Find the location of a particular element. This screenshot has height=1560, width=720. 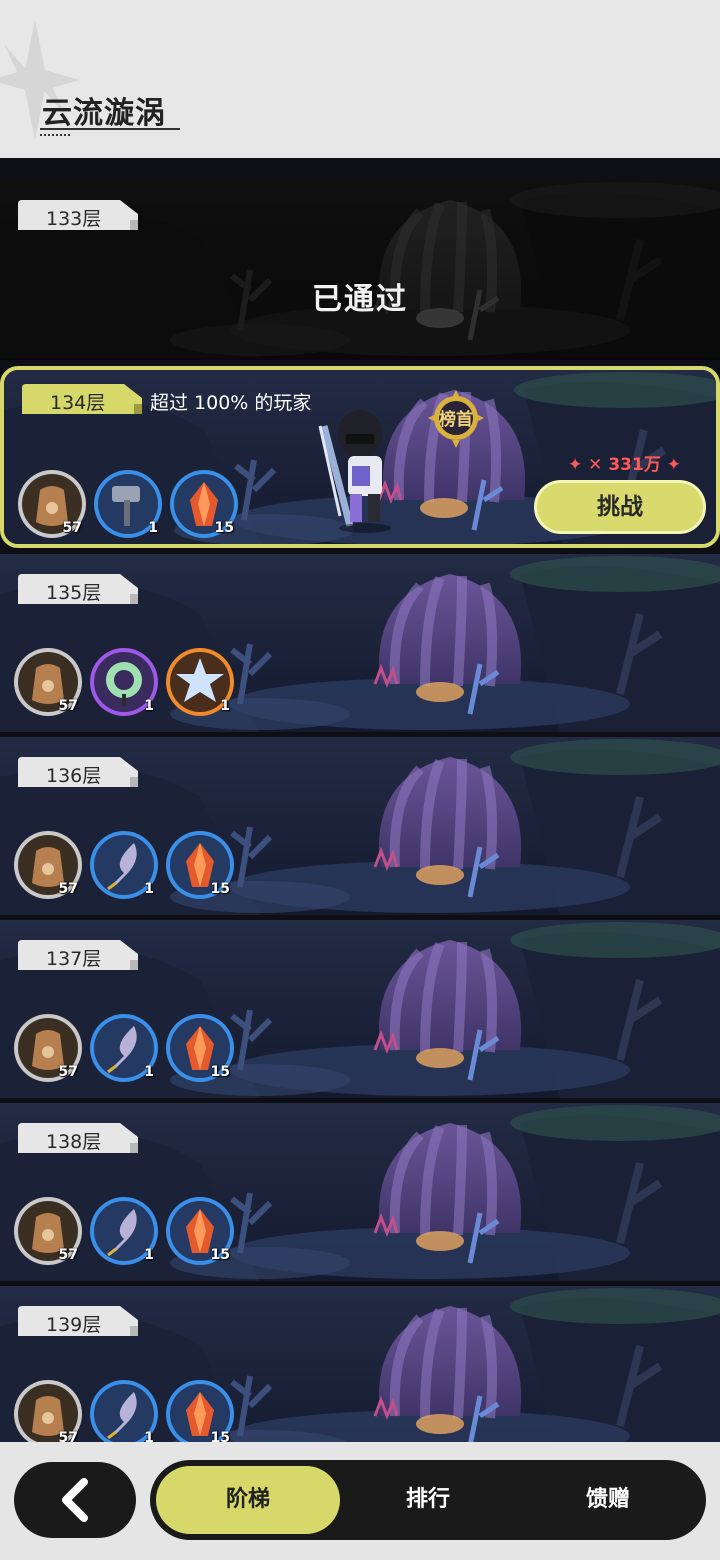

challenge-button: 挑战 is located at coordinates (620, 507).